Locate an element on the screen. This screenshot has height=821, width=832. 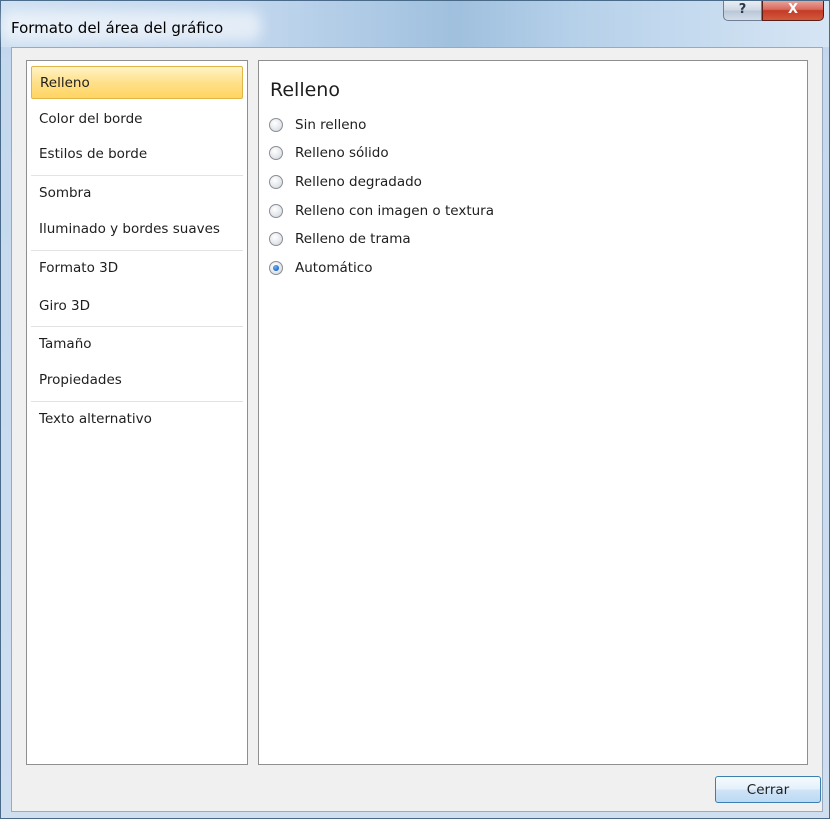
close-icon: X is located at coordinates (793, 9).